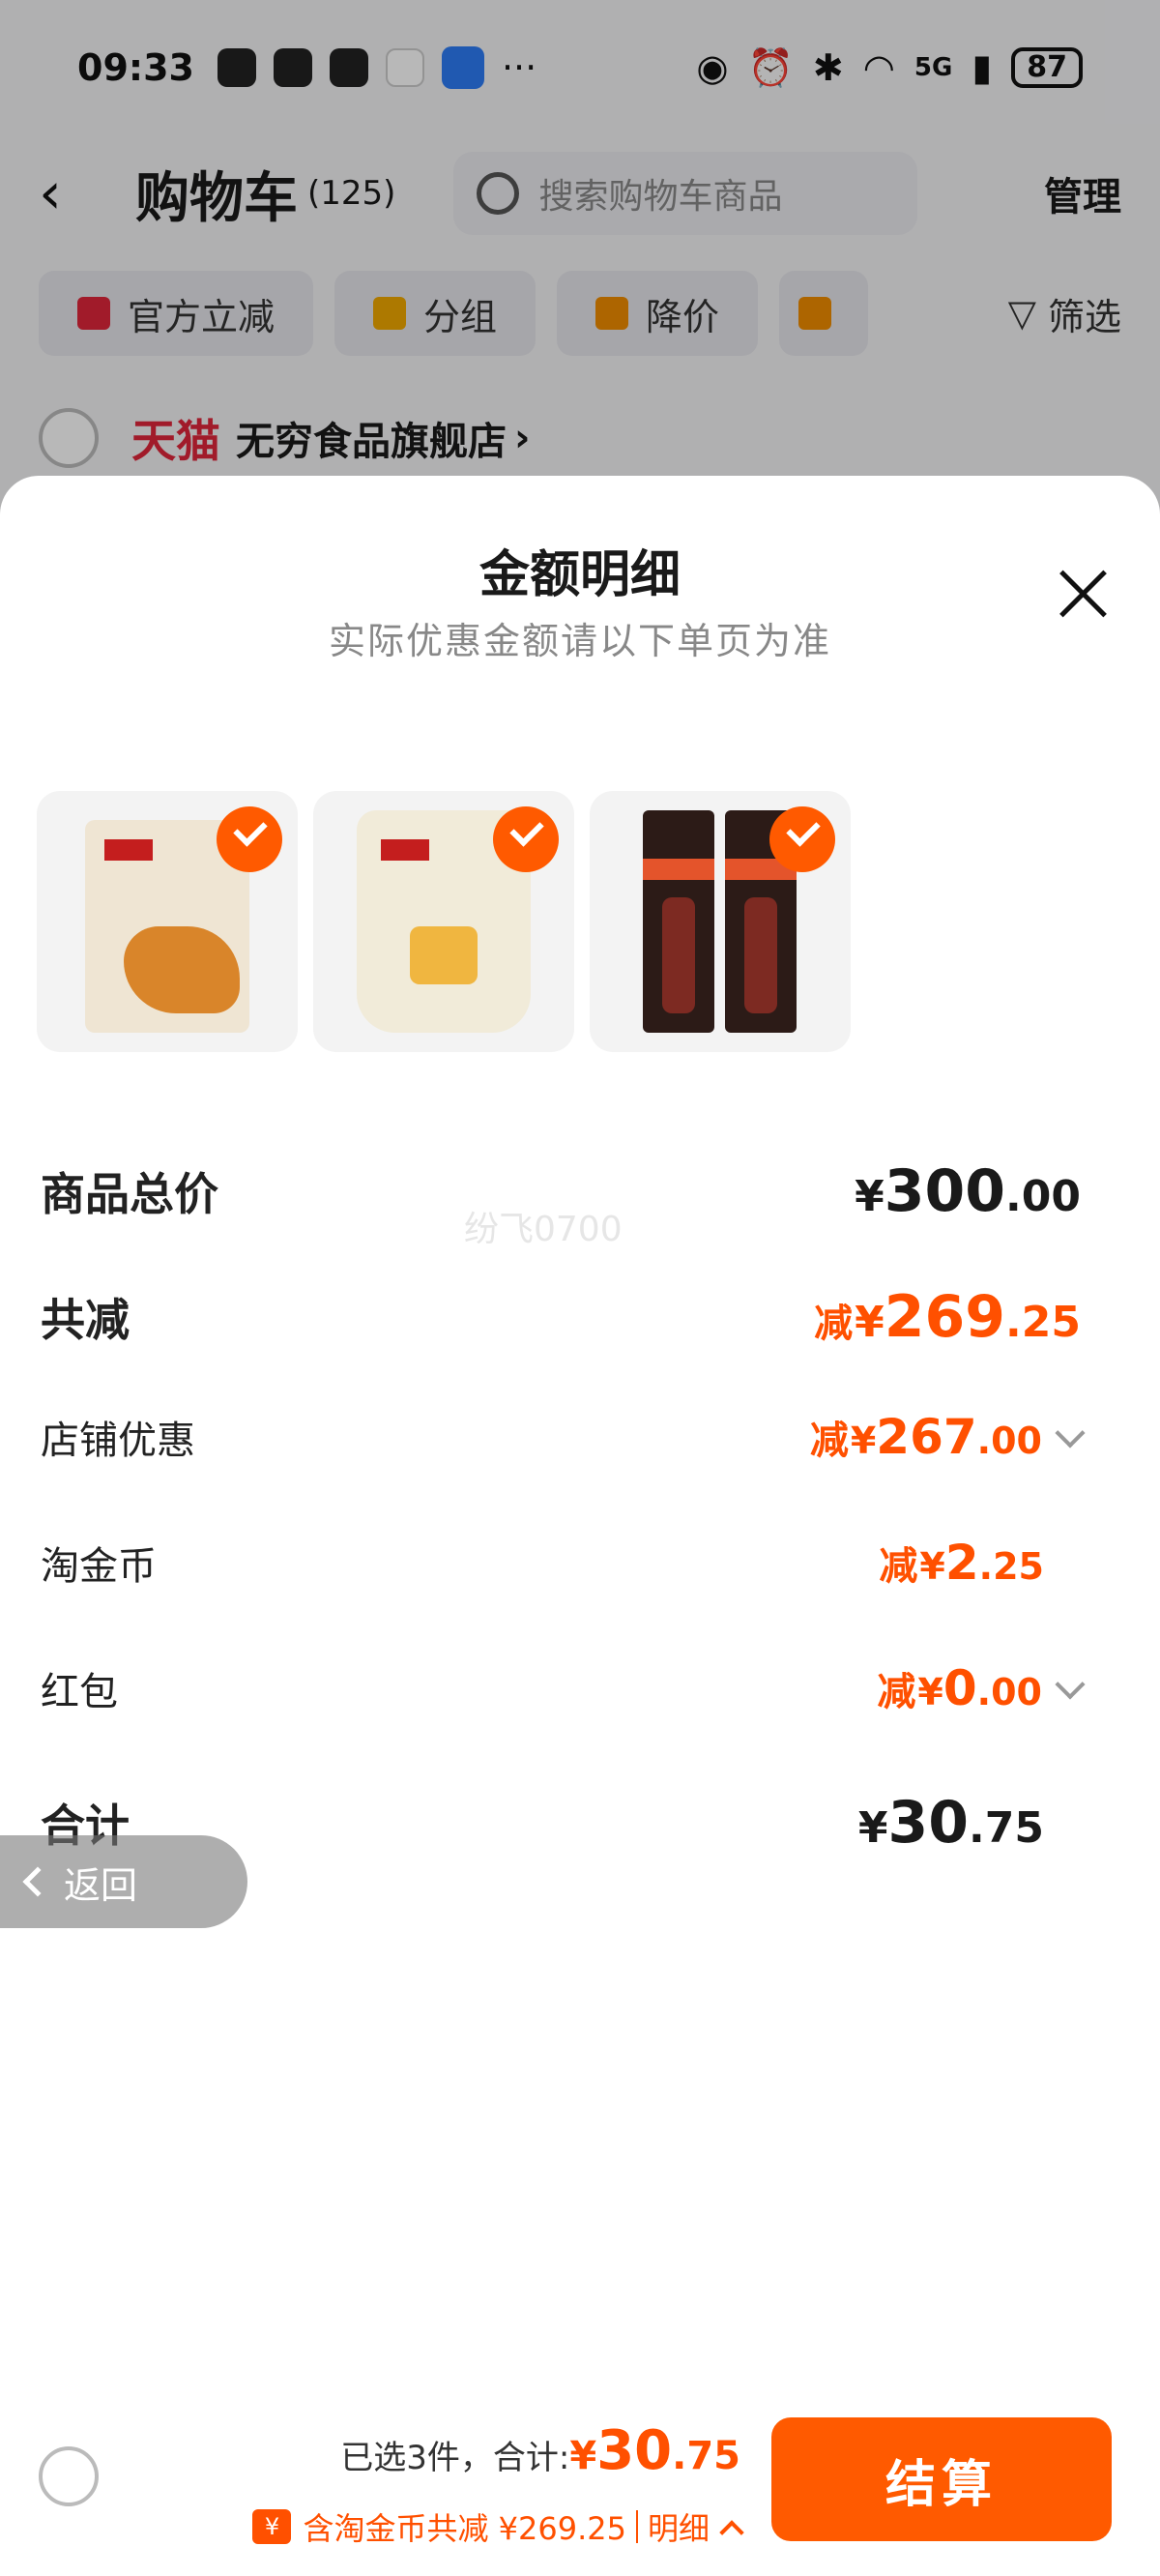 The width and height of the screenshot is (1160, 2576). What do you see at coordinates (945, 1191) in the screenshot?
I see `amount-int: 300` at bounding box center [945, 1191].